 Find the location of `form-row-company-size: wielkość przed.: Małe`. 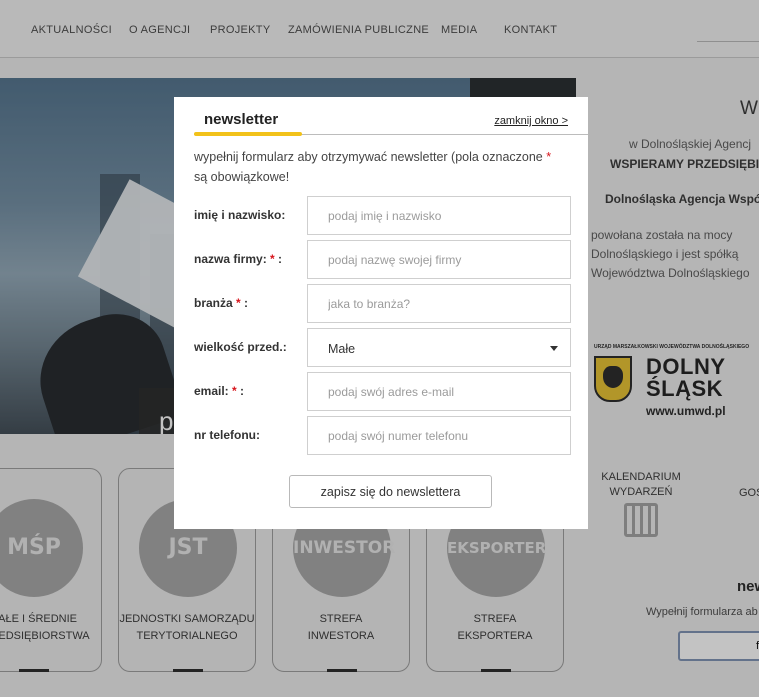

form-row-company-size: wielkość przed.: Małe is located at coordinates (383, 348).